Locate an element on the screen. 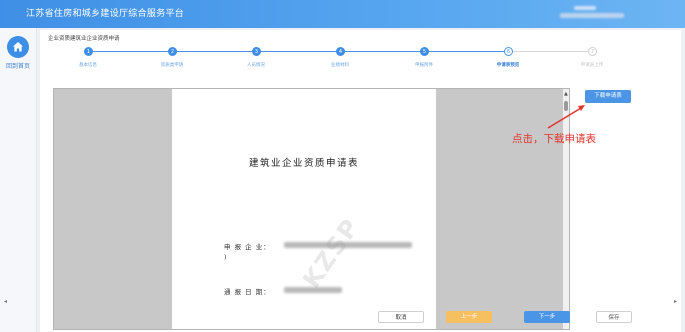 Image resolution: width=685 pixels, height=332 pixels. pdf-scrollbar: ▲ is located at coordinates (566, 209).